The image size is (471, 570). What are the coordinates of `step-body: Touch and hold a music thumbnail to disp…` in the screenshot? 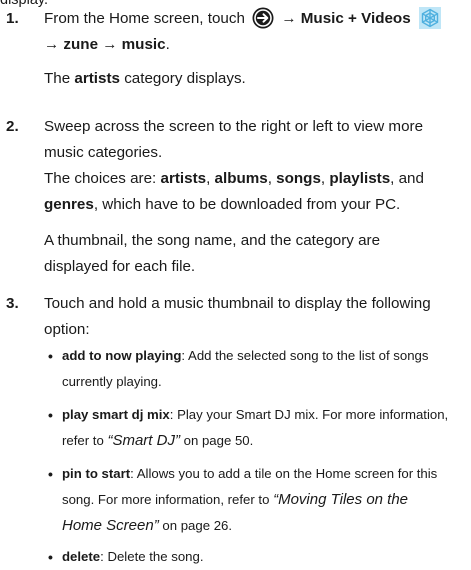 It's located at (254, 317).